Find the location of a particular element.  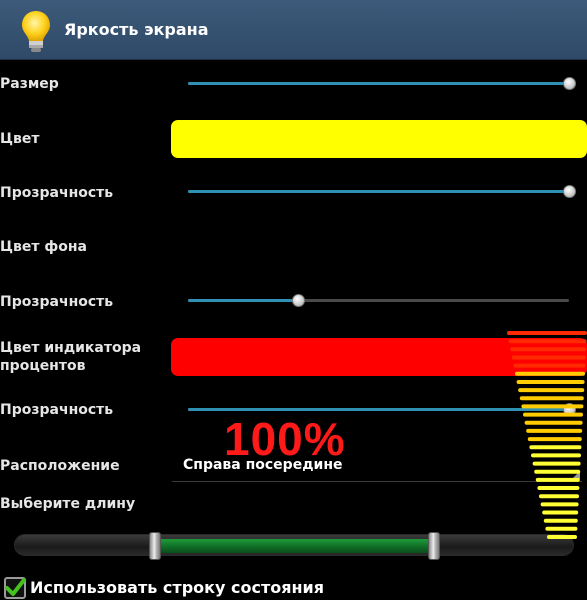

position-label: Расположение is located at coordinates (60, 466).